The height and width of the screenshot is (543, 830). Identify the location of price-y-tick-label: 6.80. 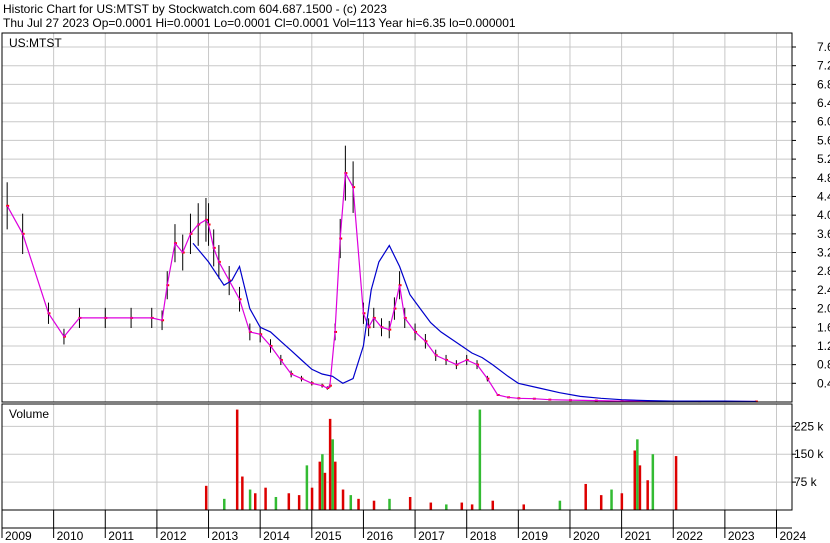
(823, 84).